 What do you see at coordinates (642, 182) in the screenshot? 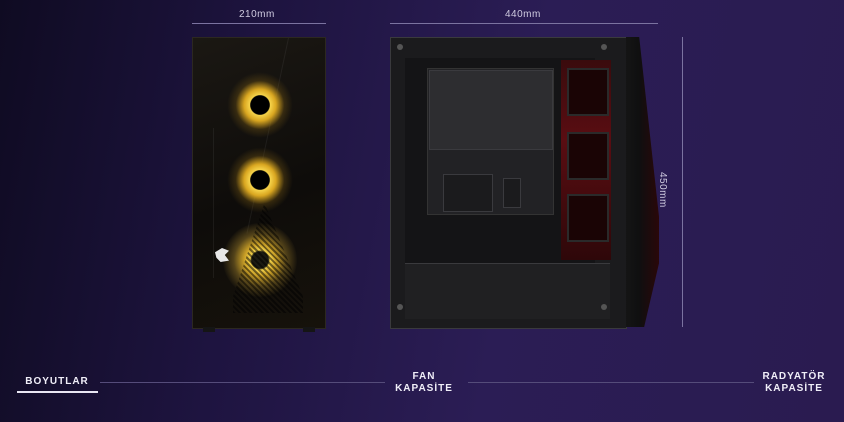
I see `case-front-edge` at bounding box center [642, 182].